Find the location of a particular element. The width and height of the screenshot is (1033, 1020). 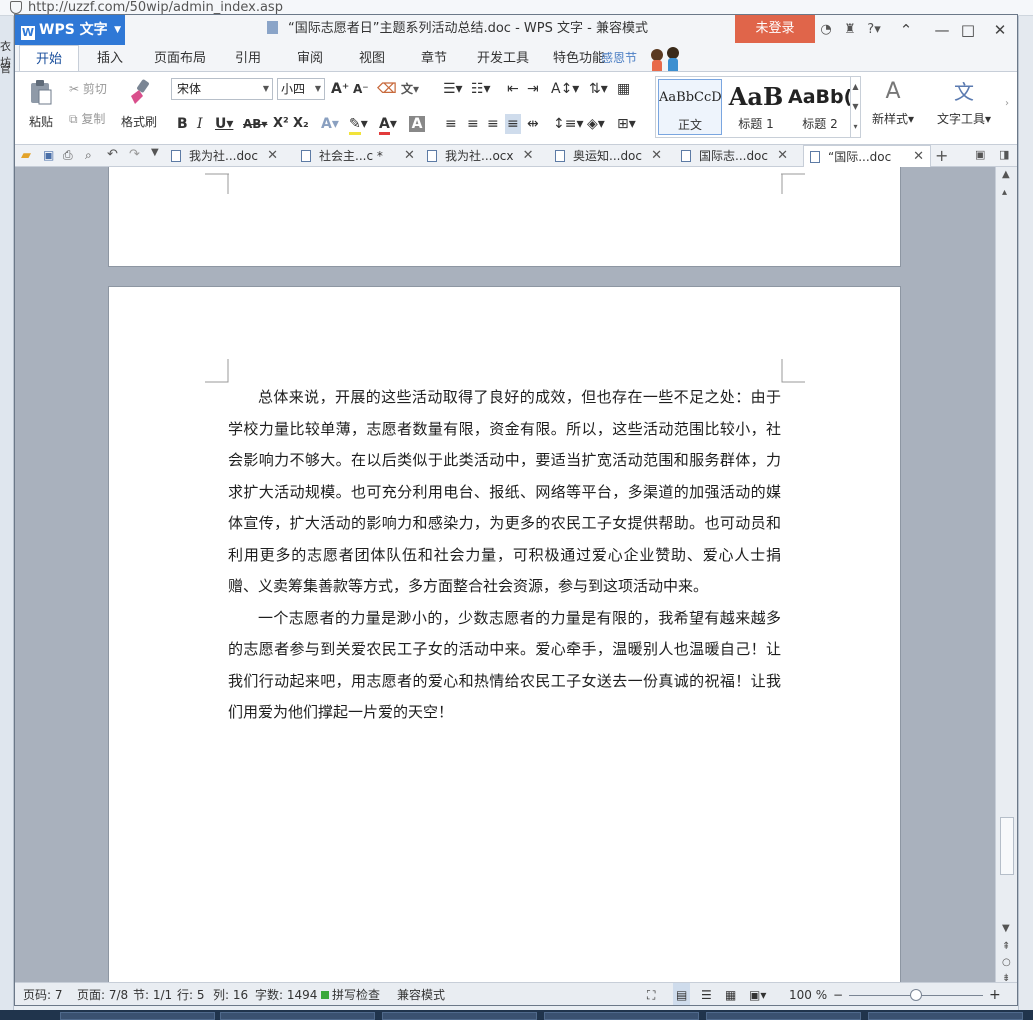

tab-special: 特色功能 is located at coordinates (579, 58).